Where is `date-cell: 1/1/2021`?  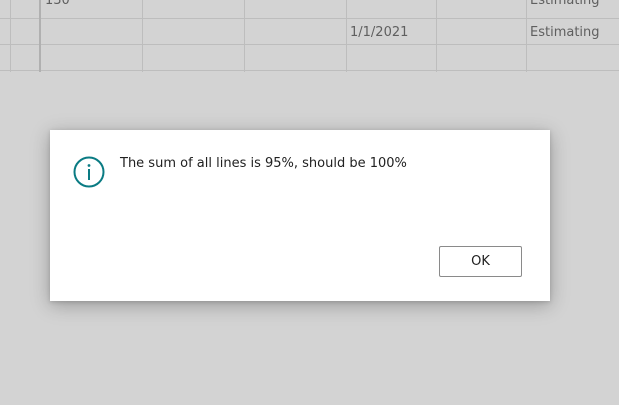 date-cell: 1/1/2021 is located at coordinates (379, 32).